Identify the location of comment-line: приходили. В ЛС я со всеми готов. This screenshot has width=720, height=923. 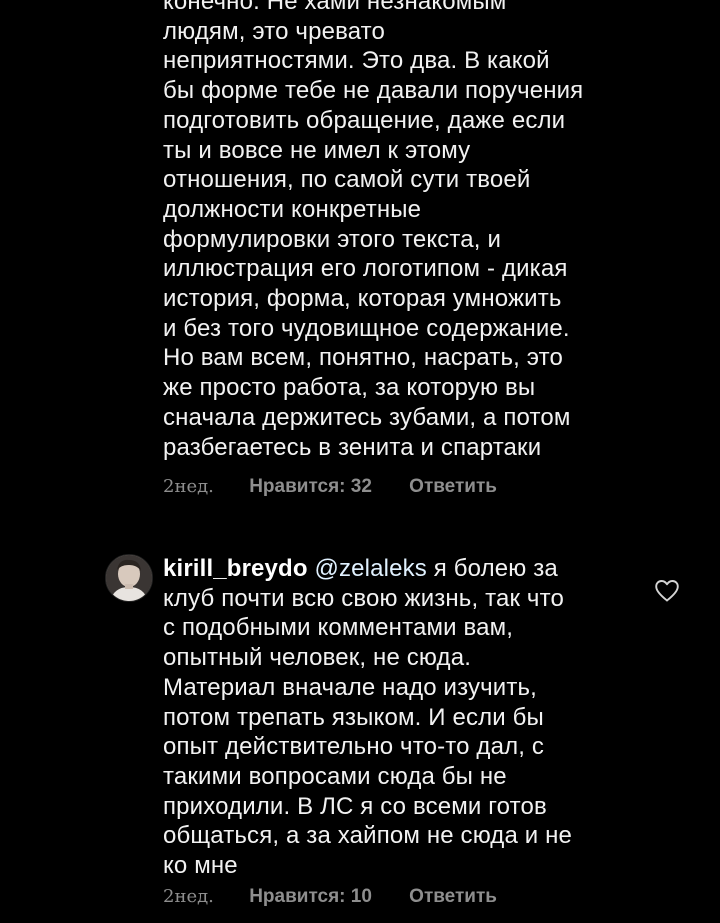
(355, 806).